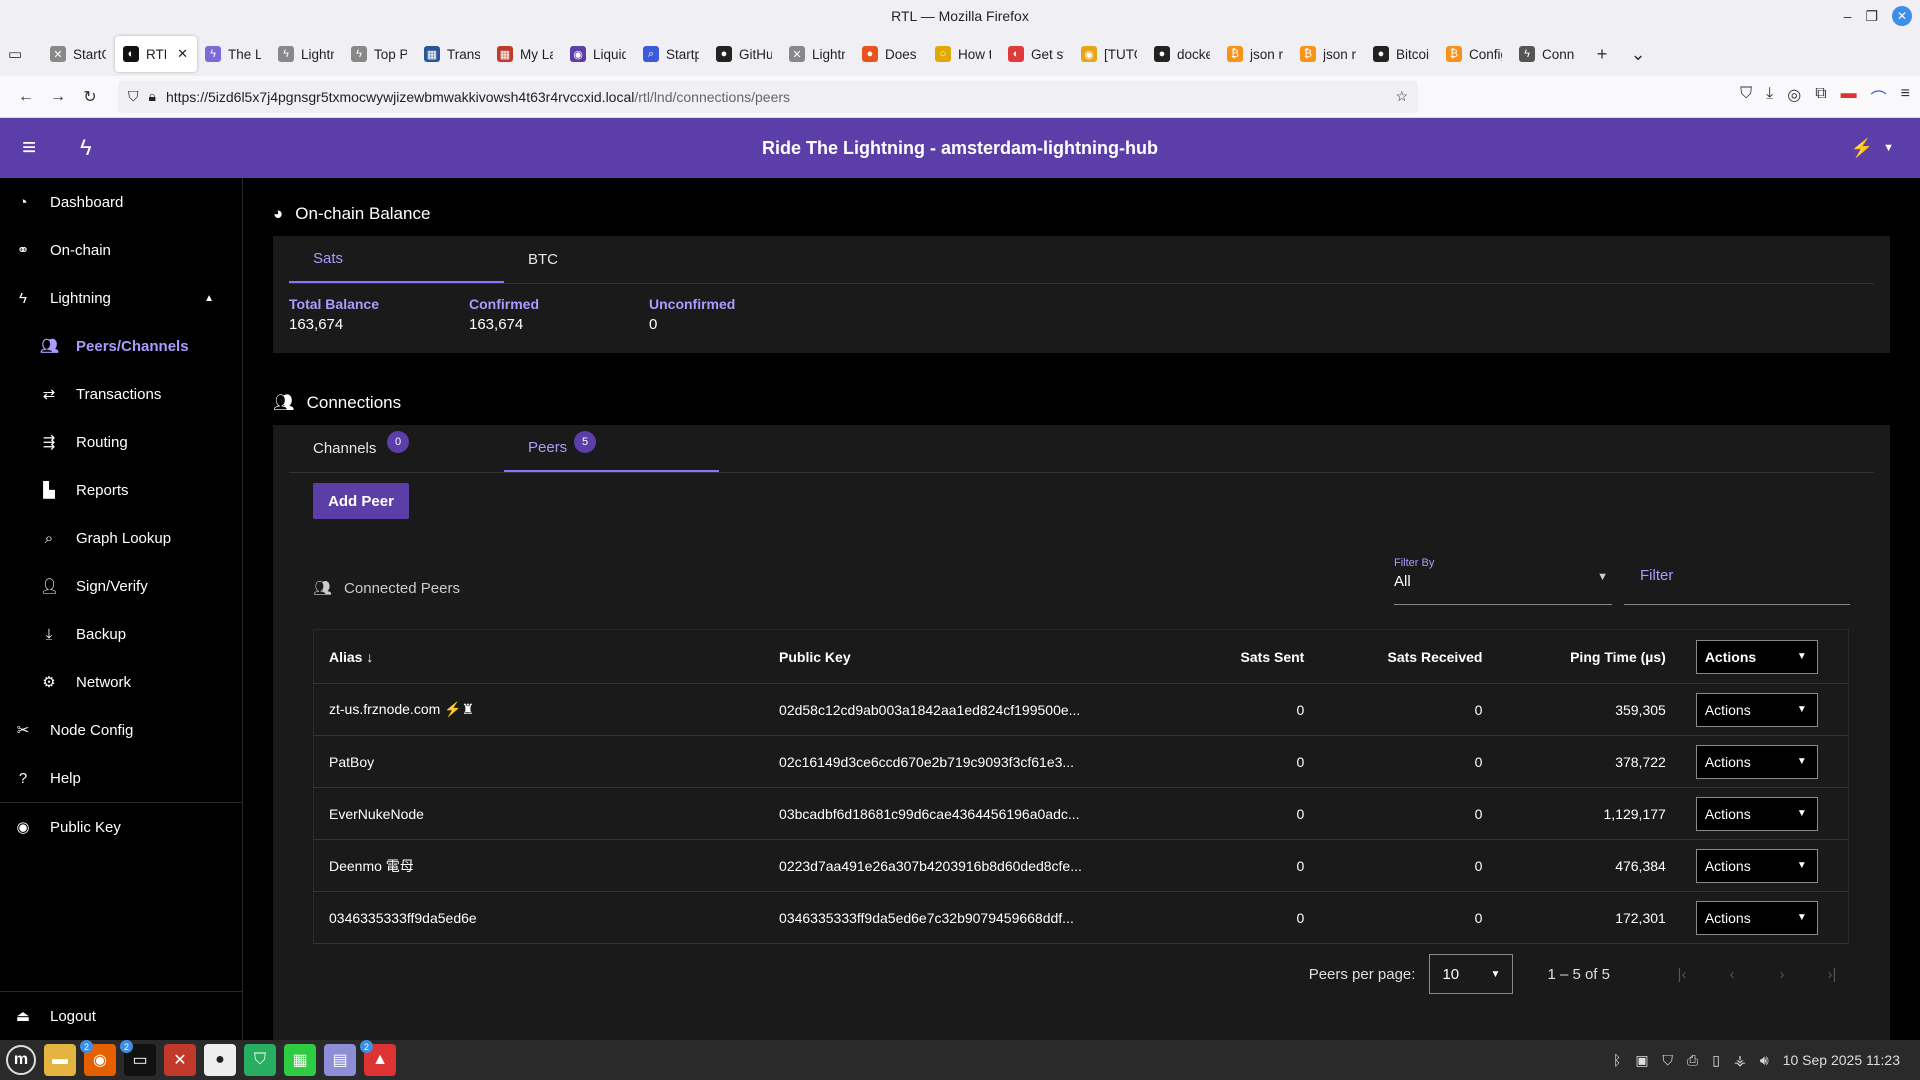  What do you see at coordinates (1408, 656) in the screenshot?
I see `sats-received-column-header: Sats Received` at bounding box center [1408, 656].